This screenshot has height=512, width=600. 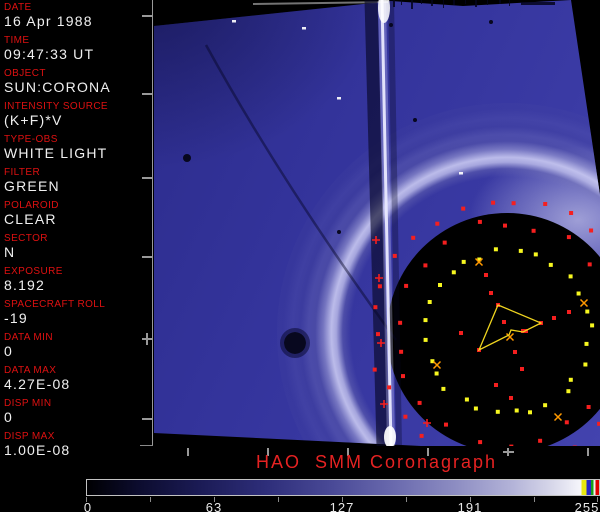 I want to click on colorbar-gradient, so click(x=343, y=487).